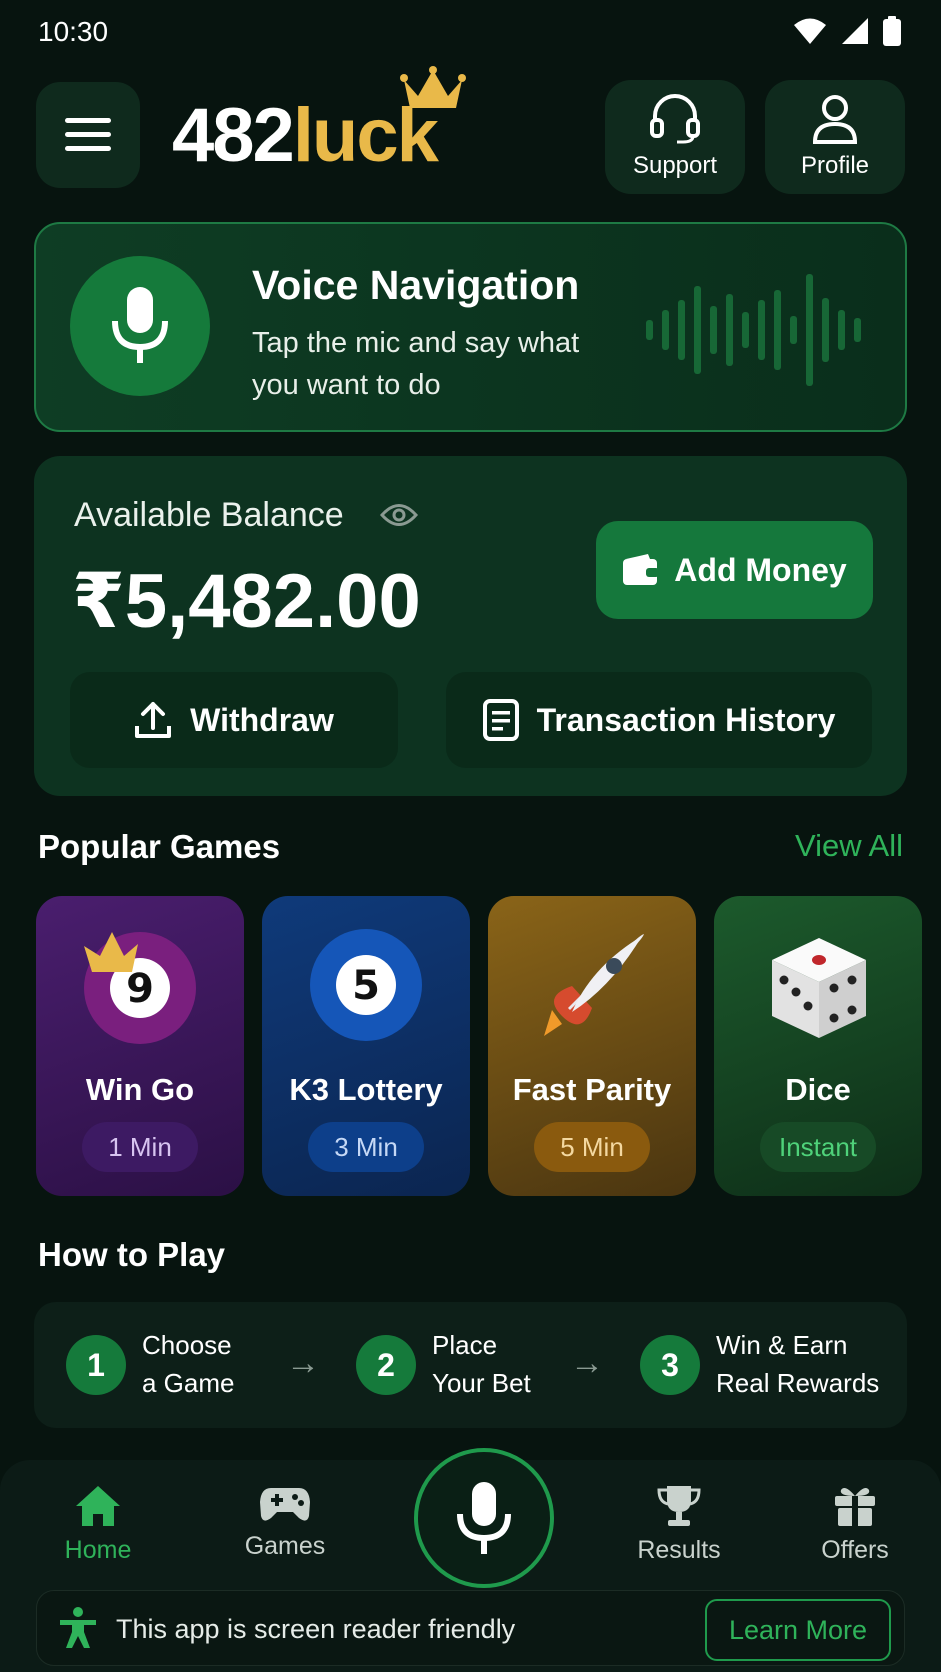  Describe the element at coordinates (188, 1364) in the screenshot. I see `step-text: Choose a Game` at that location.